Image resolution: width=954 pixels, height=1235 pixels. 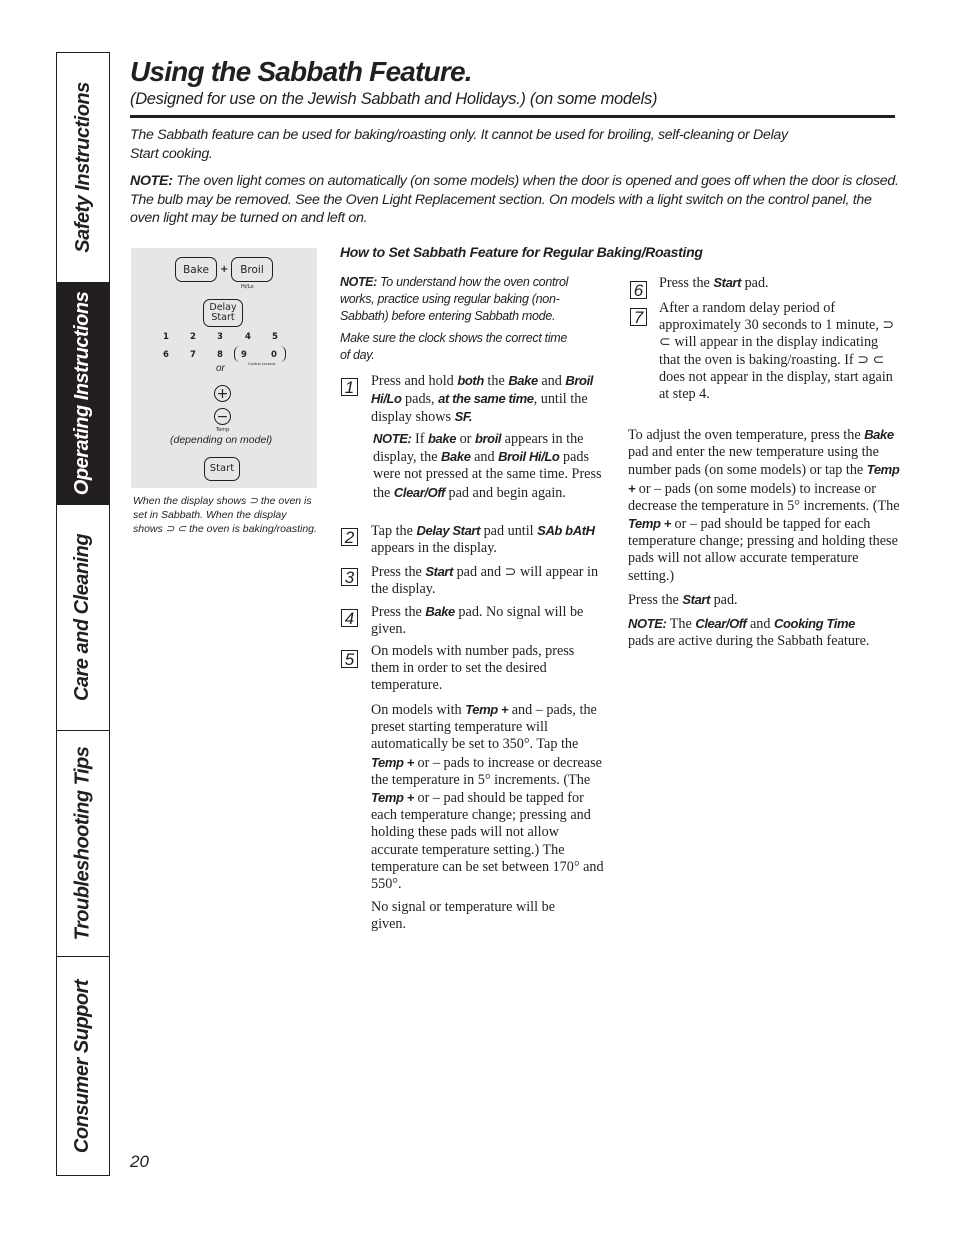 I want to click on emph: Broil Hi/Lo, so click(x=529, y=457).